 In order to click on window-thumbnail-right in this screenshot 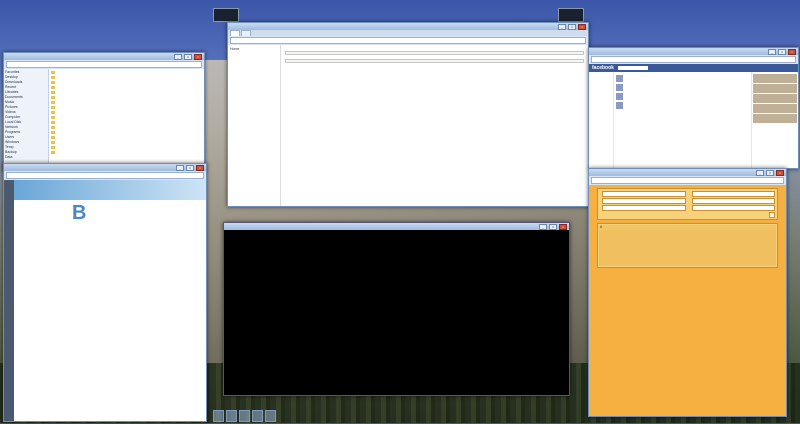, I will do `click(571, 15)`.